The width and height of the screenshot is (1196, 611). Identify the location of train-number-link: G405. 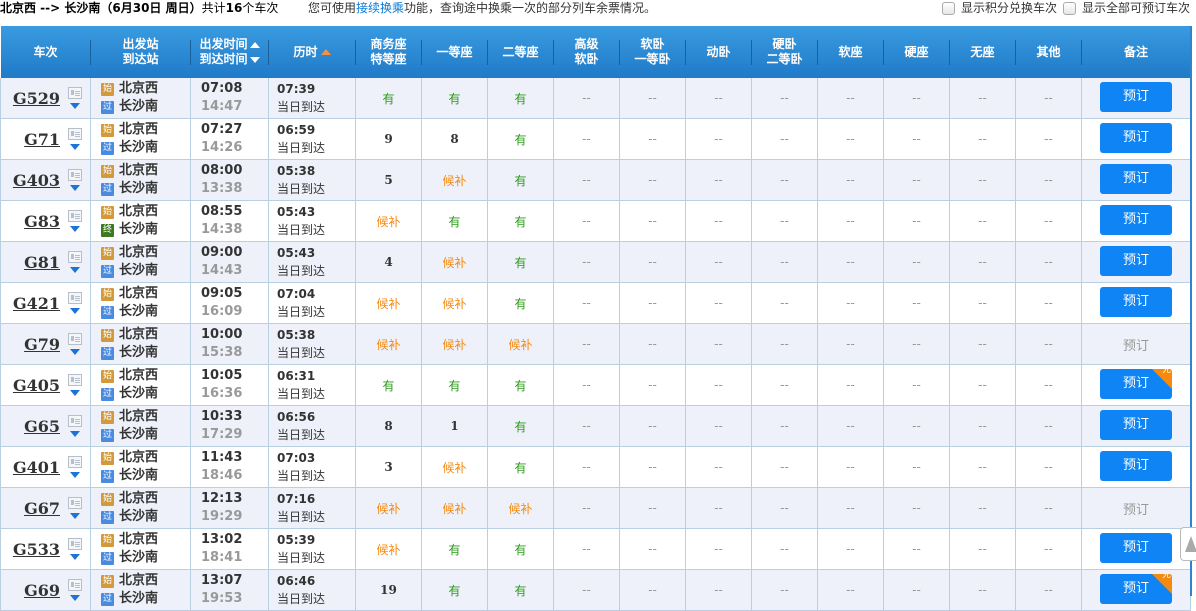
(36, 385).